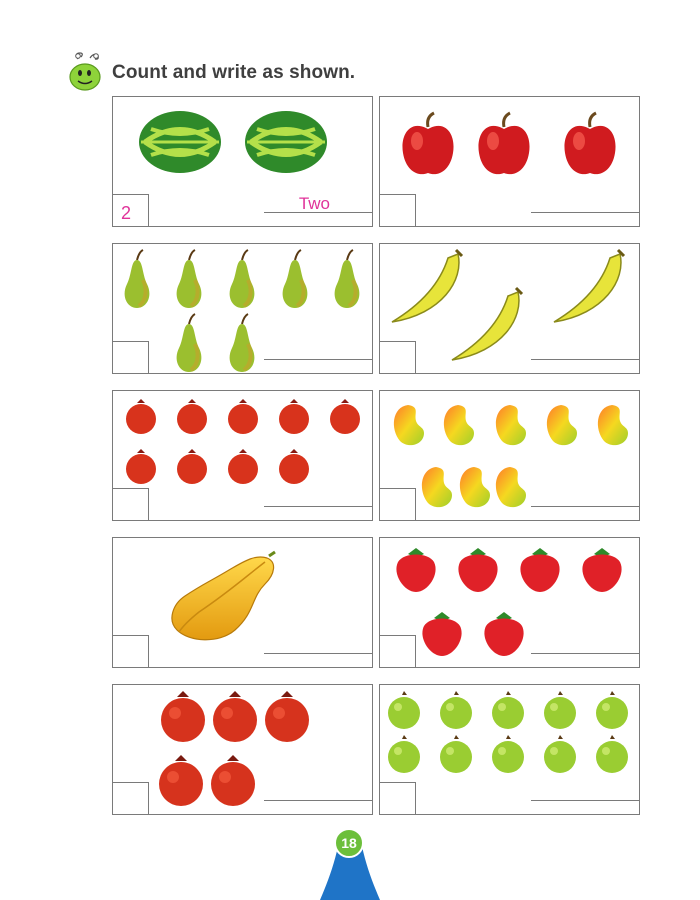  What do you see at coordinates (314, 203) in the screenshot?
I see `count-answer-word: Two` at bounding box center [314, 203].